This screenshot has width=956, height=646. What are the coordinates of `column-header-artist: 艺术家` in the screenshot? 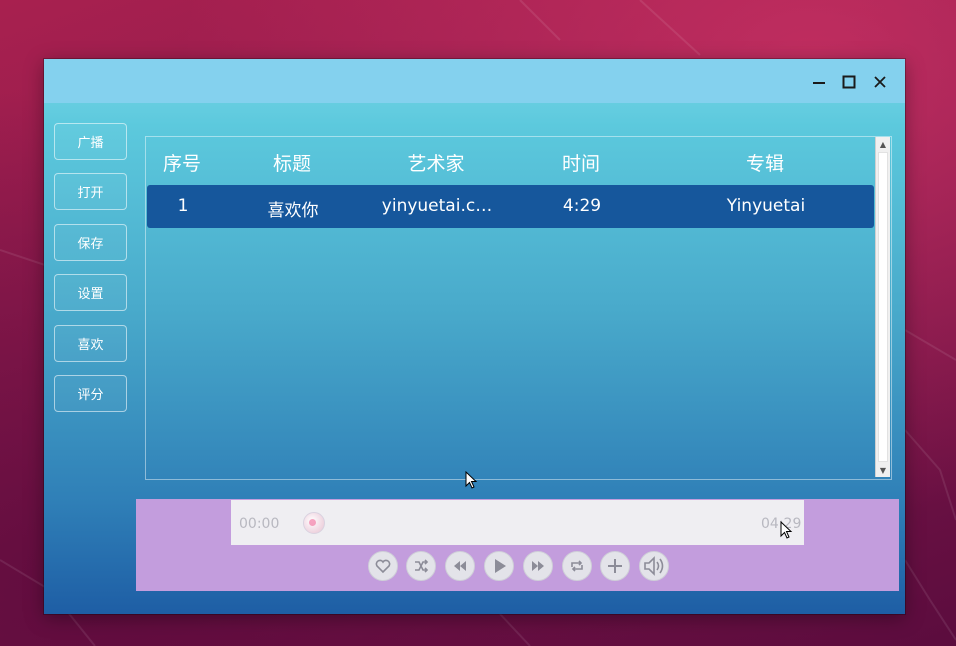 It's located at (436, 162).